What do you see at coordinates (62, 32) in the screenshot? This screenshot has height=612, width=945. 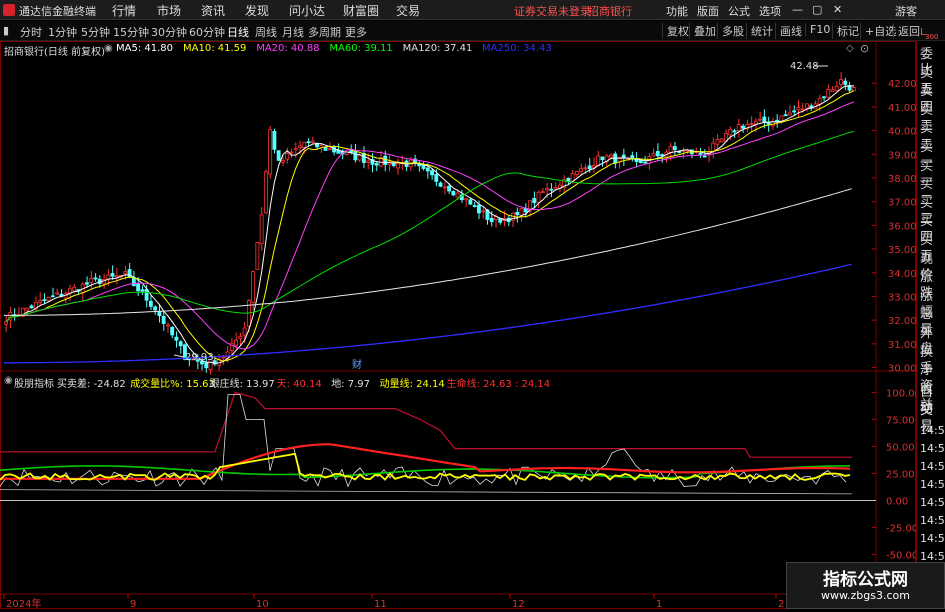 I see `period-1min: 1分钟` at bounding box center [62, 32].